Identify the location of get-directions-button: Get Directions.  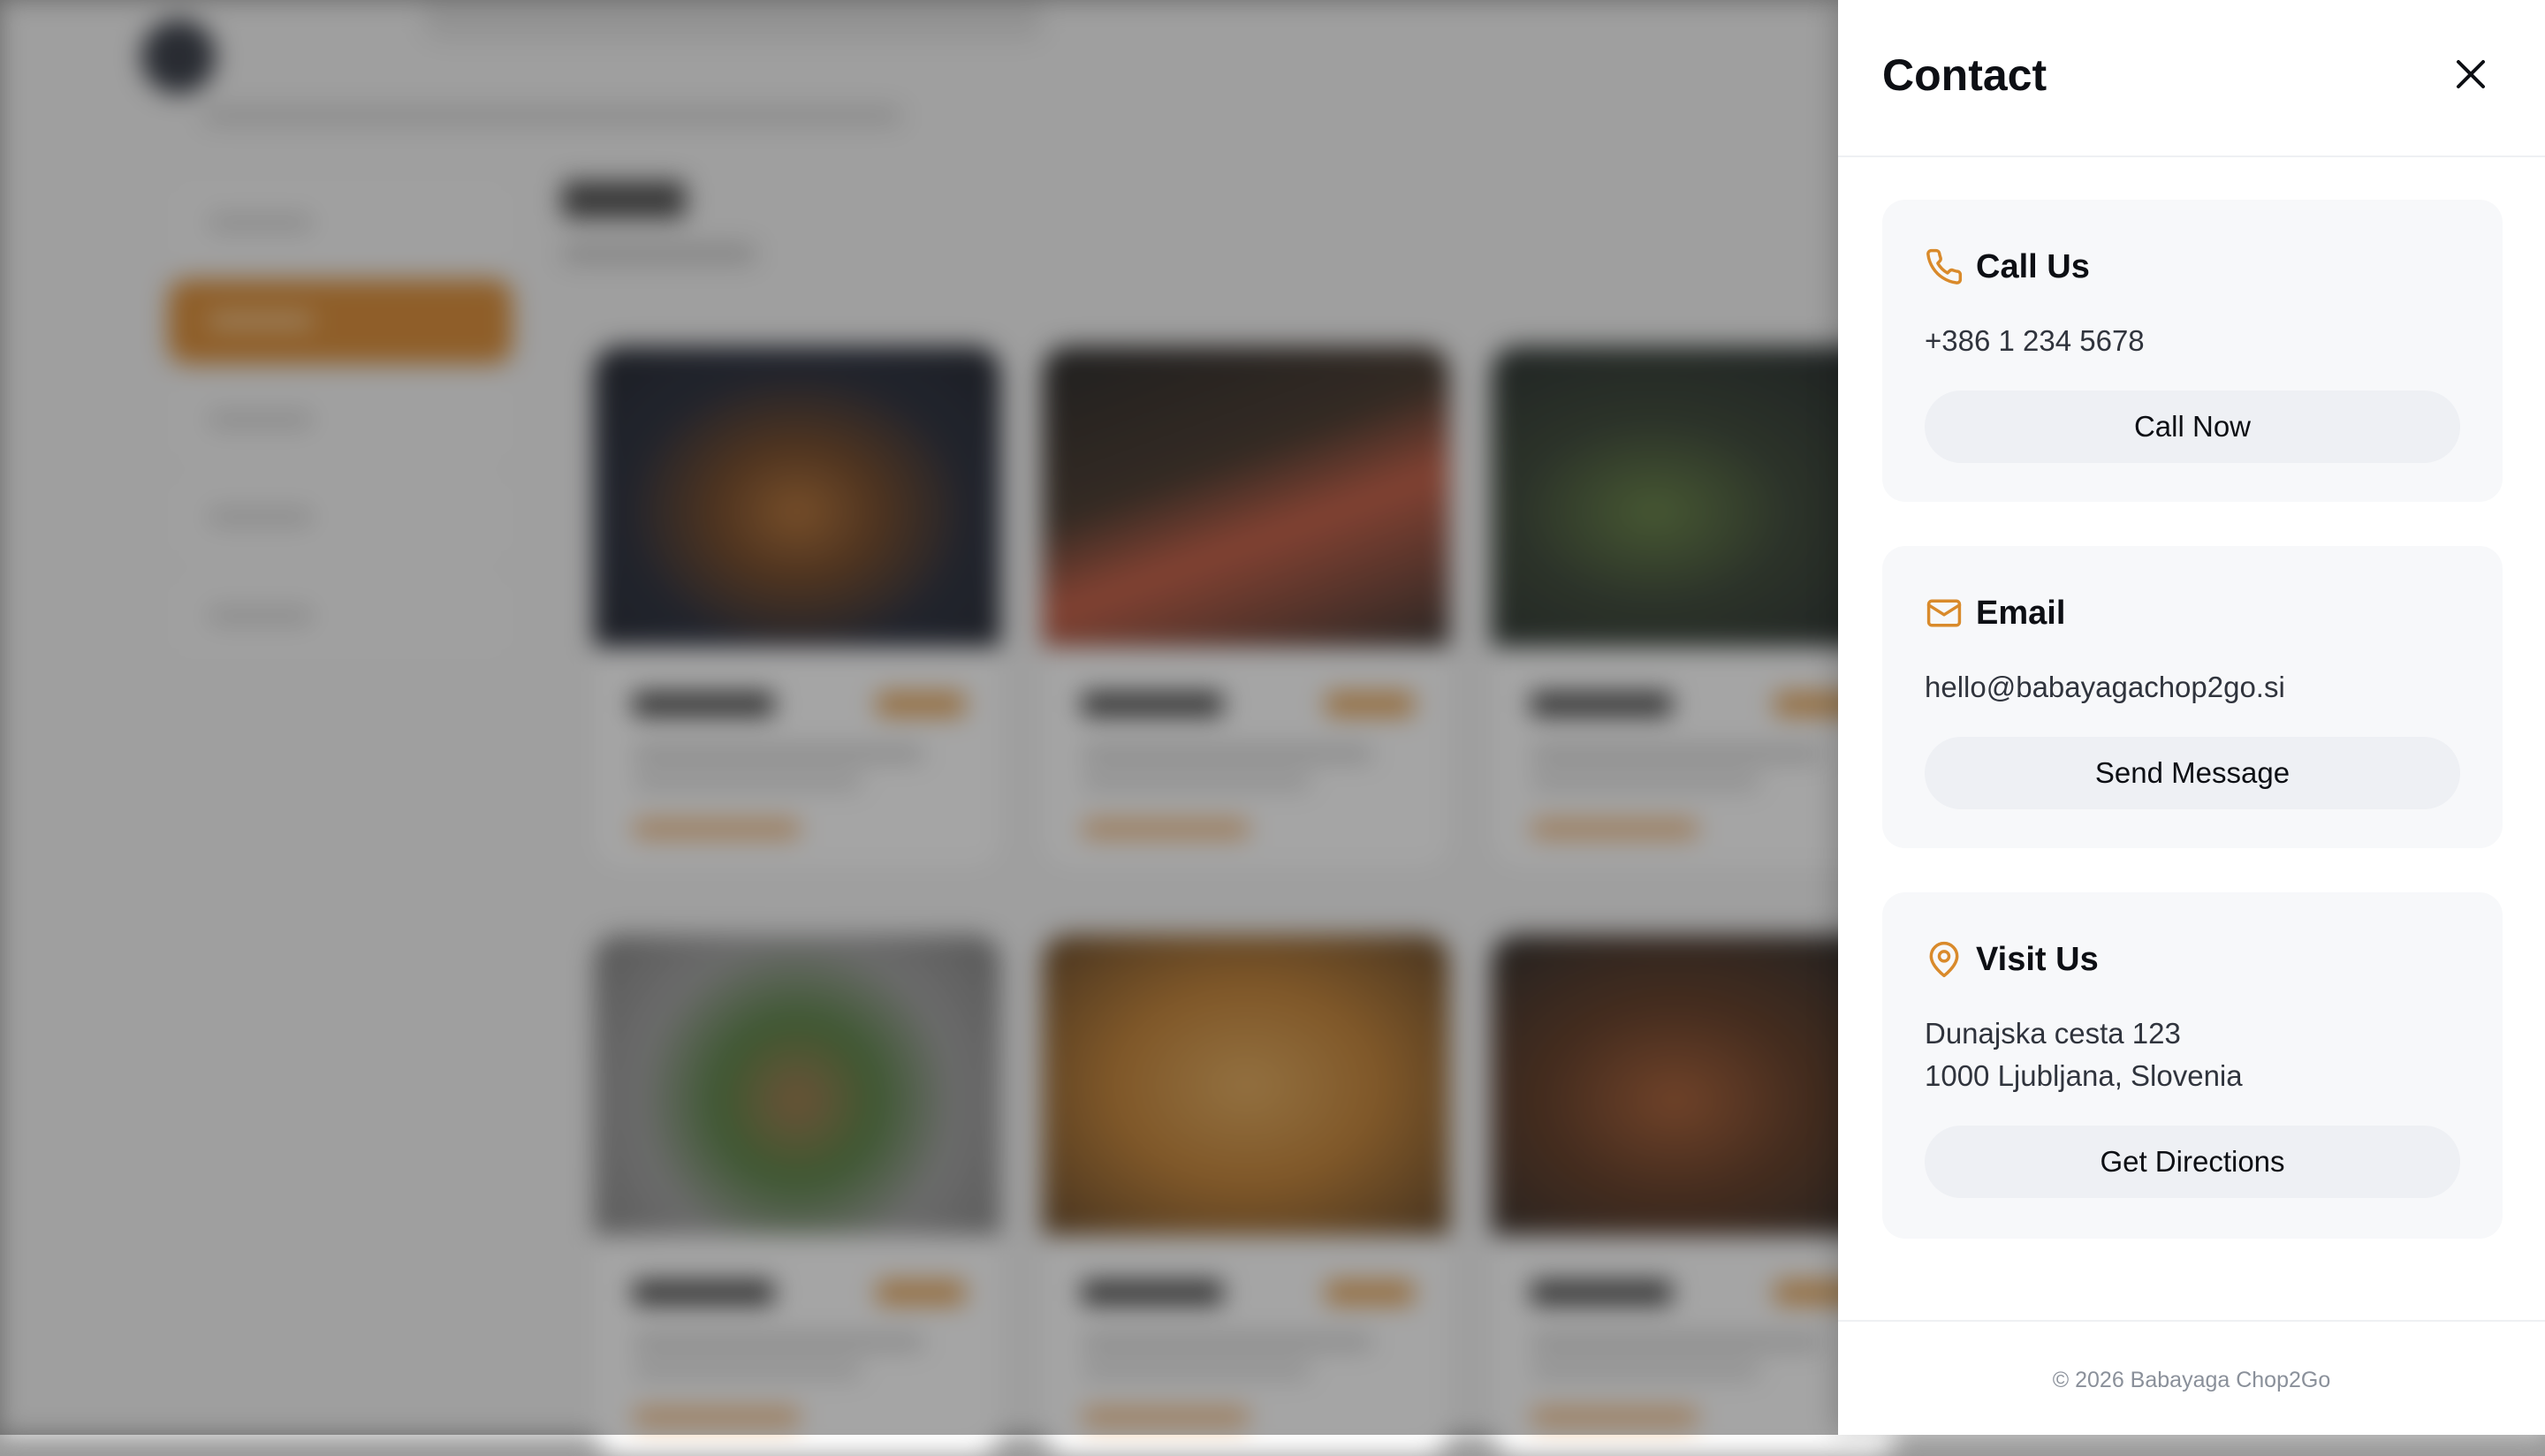
(2192, 1162).